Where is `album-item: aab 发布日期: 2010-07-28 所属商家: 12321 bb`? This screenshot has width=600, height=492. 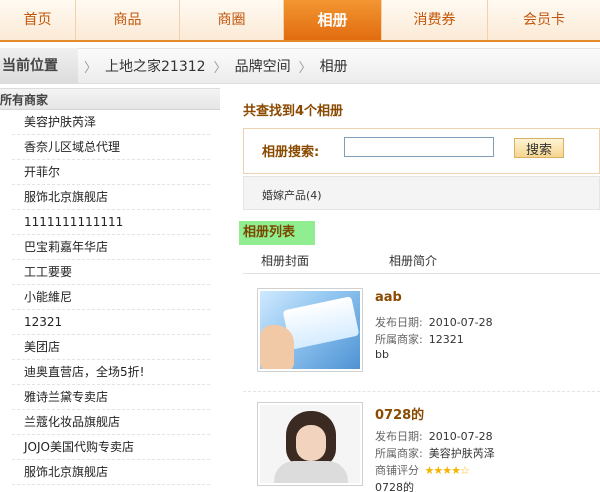 album-item: aab 发布日期: 2010-07-28 所属商家: 12321 bb is located at coordinates (421, 337).